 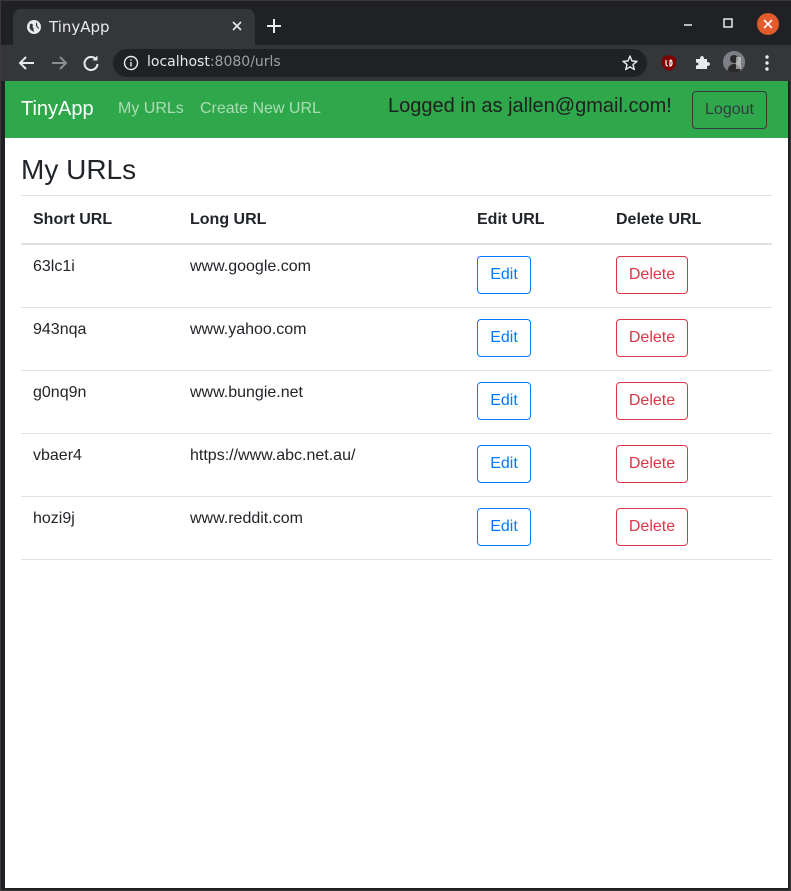 I want to click on nav-my-urls: My URLs, so click(x=151, y=109).